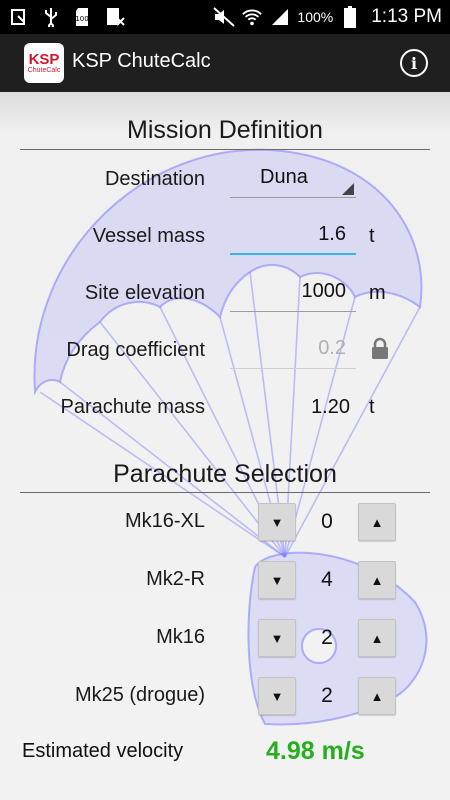 The height and width of the screenshot is (800, 450). I want to click on sd-card-icon: 100, so click(83, 17).